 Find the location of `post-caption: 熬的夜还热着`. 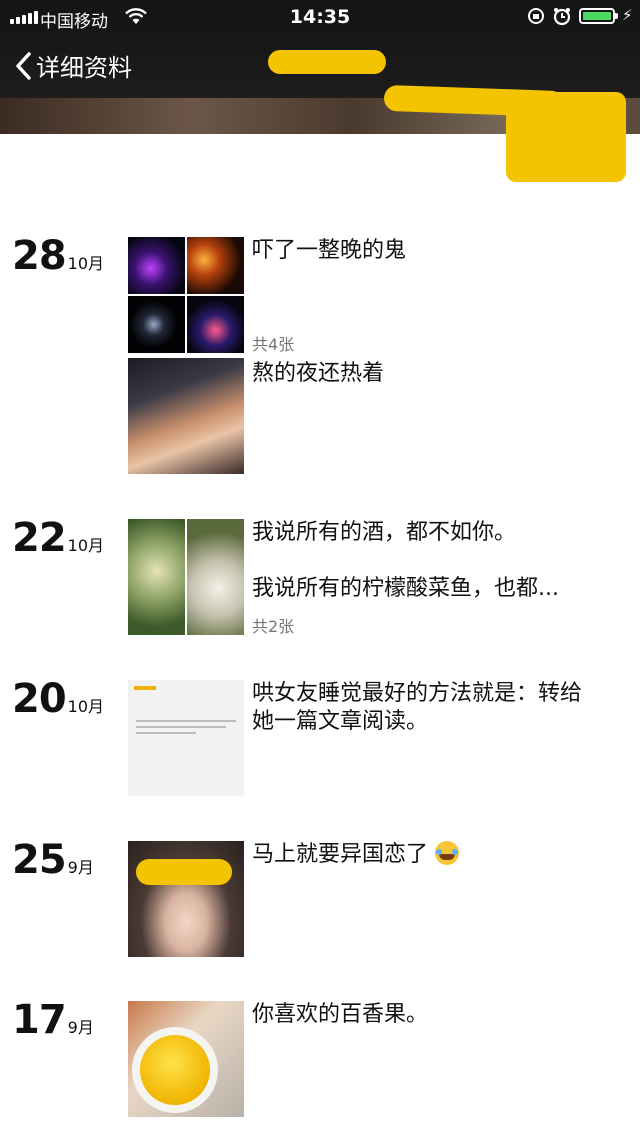

post-caption: 熬的夜还热着 is located at coordinates (424, 374).